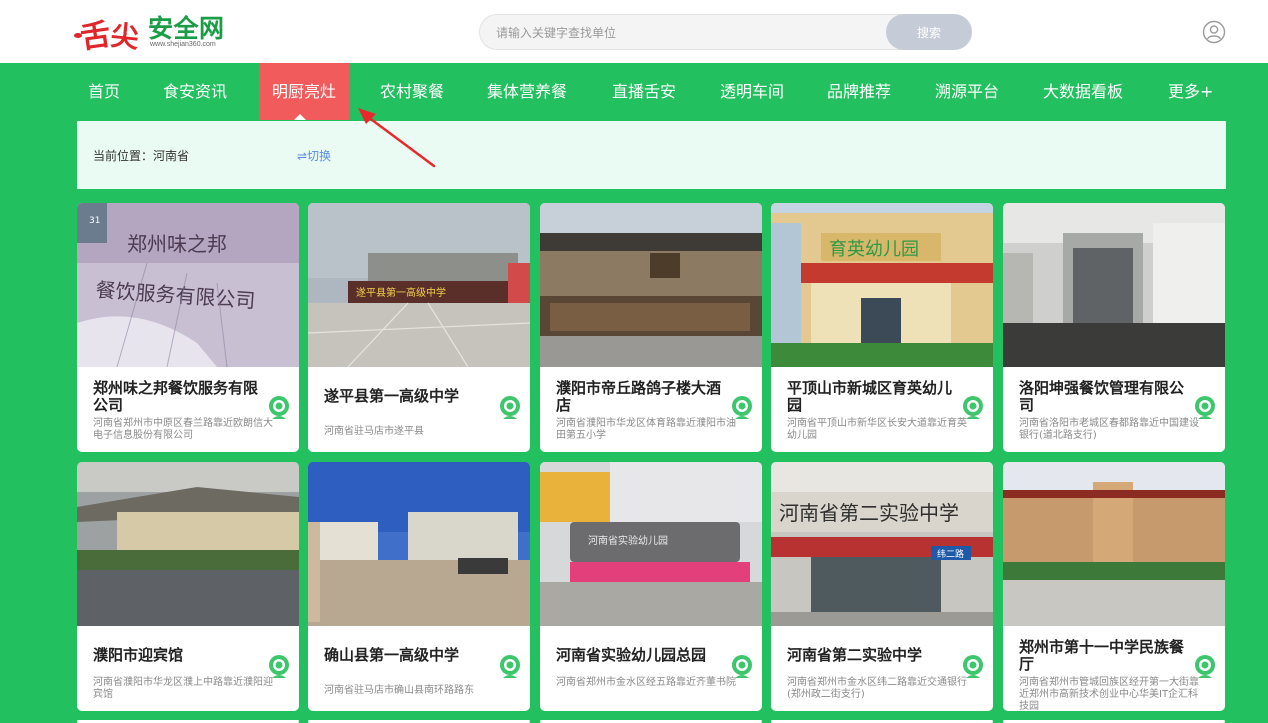  I want to click on active-tab-indicator, so click(300, 117).